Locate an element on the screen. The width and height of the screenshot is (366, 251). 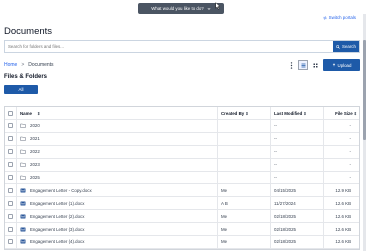
table-row: 2022 -- - is located at coordinates (182, 152).